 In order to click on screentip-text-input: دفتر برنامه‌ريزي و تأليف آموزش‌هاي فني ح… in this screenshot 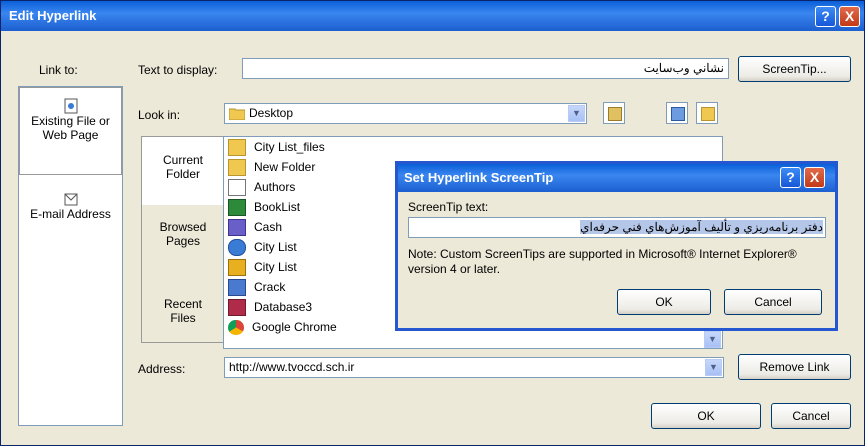, I will do `click(617, 227)`.